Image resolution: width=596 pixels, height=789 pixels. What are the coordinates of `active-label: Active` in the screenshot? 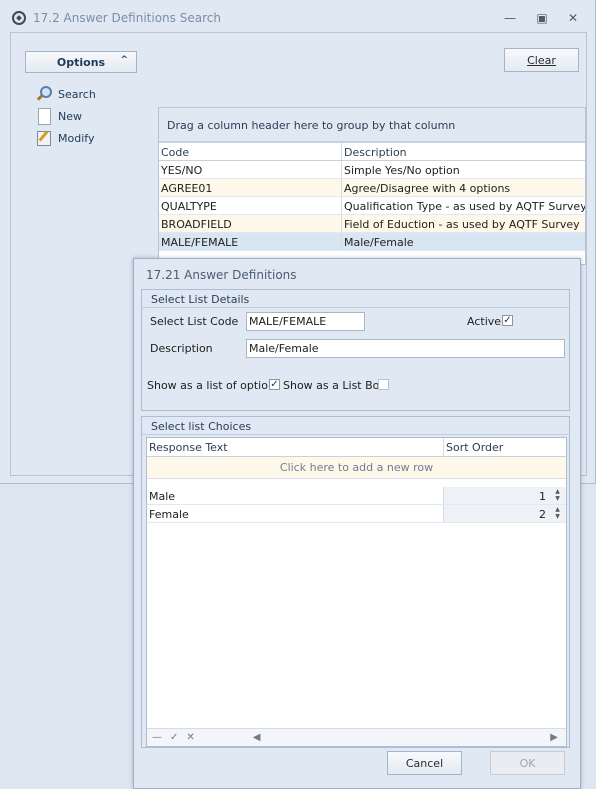 It's located at (484, 321).